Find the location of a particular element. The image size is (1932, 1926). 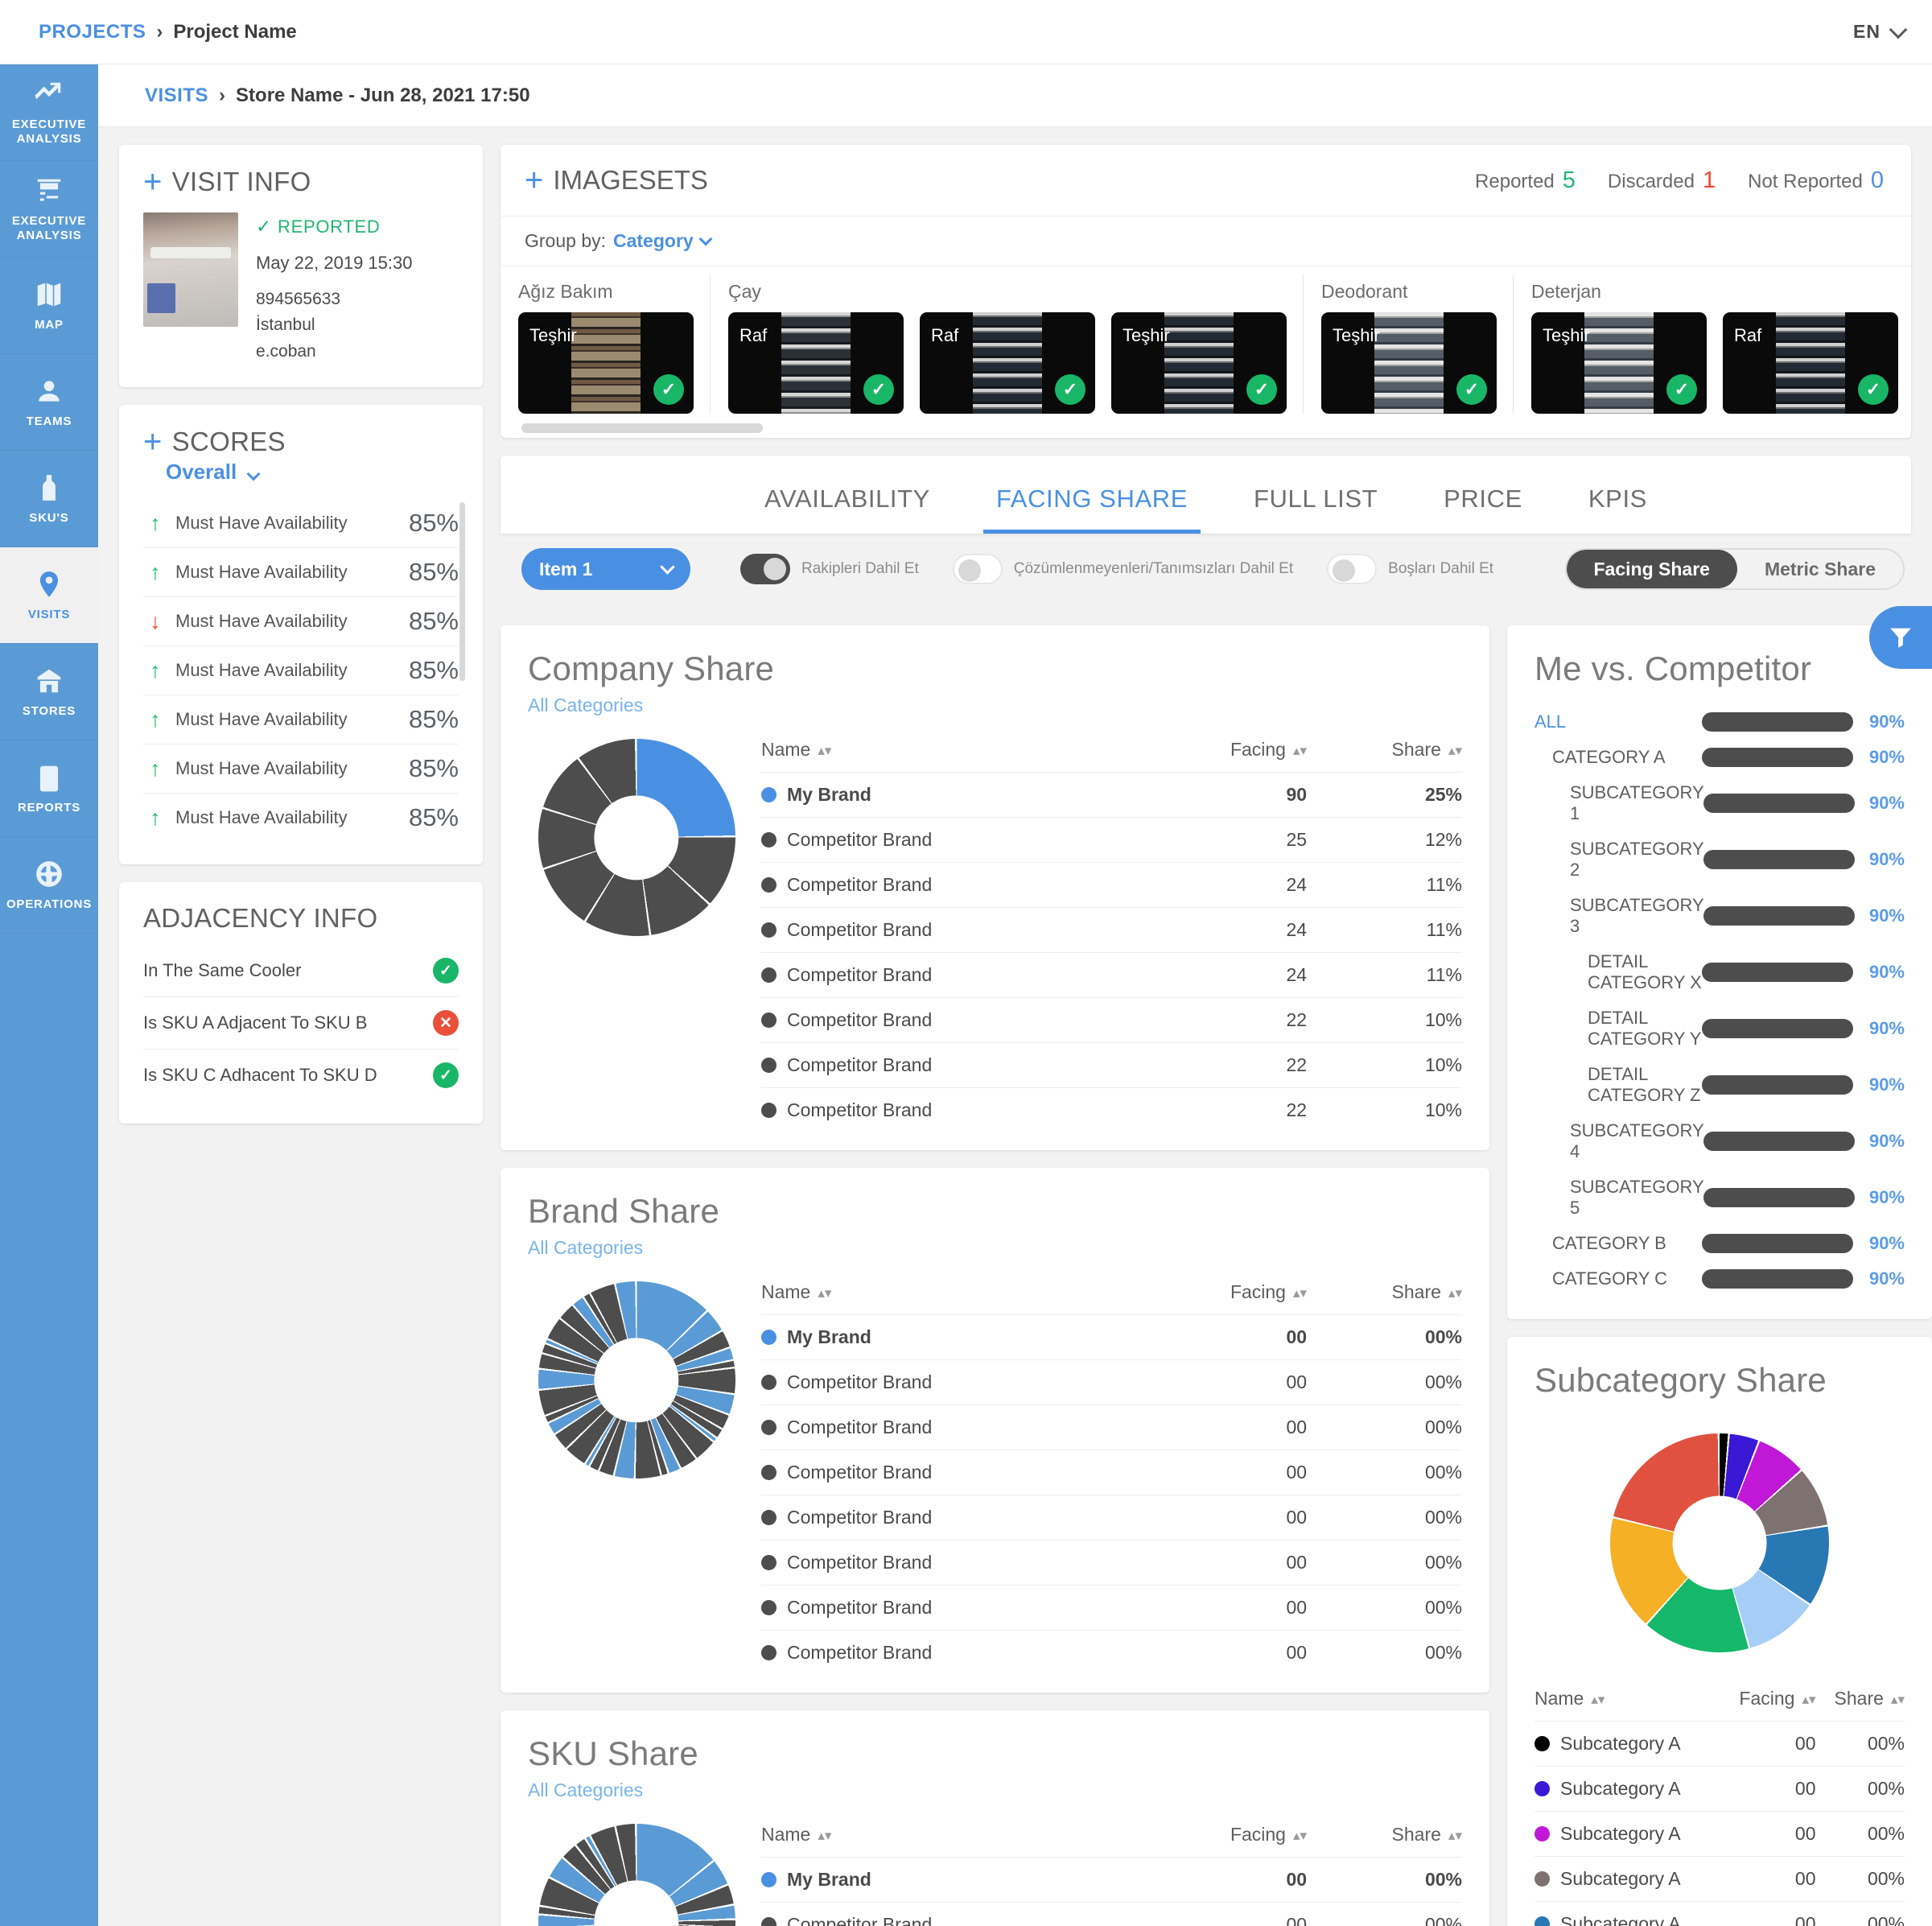

language-selector: EN is located at coordinates (1880, 31).